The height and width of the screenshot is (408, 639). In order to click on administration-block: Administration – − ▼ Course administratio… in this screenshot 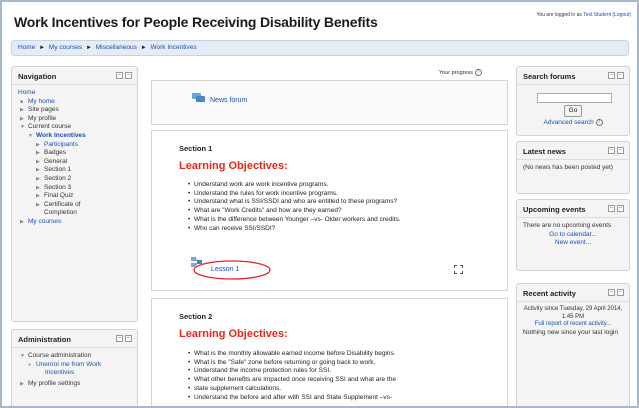, I will do `click(74, 367)`.